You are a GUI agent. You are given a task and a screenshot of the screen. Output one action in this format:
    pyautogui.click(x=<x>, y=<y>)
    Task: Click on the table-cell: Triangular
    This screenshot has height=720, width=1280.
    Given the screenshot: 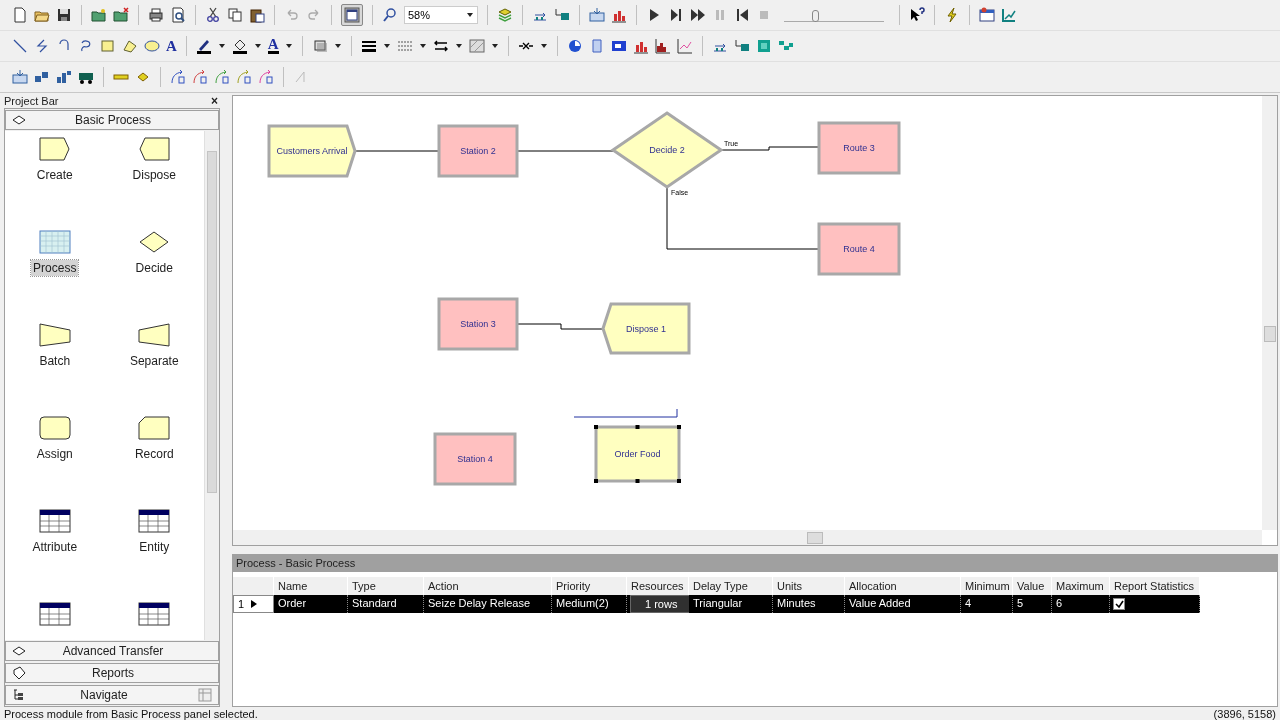 What is the action you would take?
    pyautogui.click(x=731, y=604)
    